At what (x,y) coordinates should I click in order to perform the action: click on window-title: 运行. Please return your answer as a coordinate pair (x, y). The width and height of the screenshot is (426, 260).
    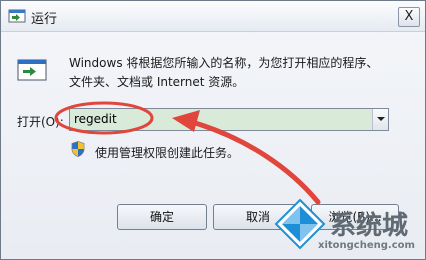
    Looking at the image, I should click on (44, 19).